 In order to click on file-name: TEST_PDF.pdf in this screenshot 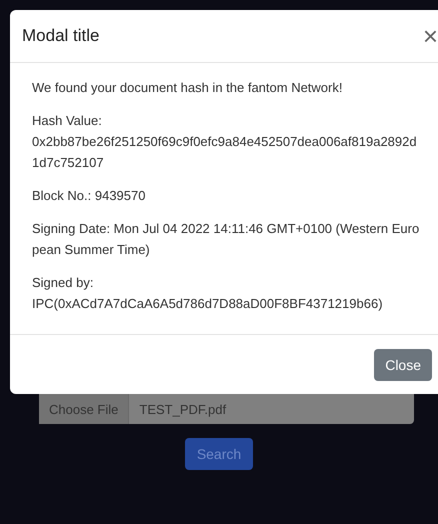, I will do `click(182, 409)`.